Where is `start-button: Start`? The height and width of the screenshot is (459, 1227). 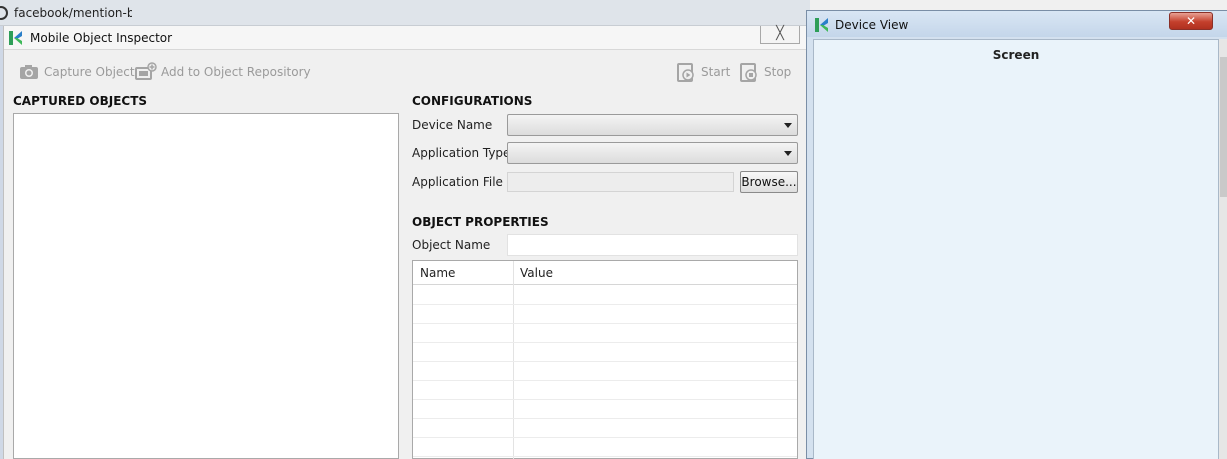
start-button: Start is located at coordinates (702, 72).